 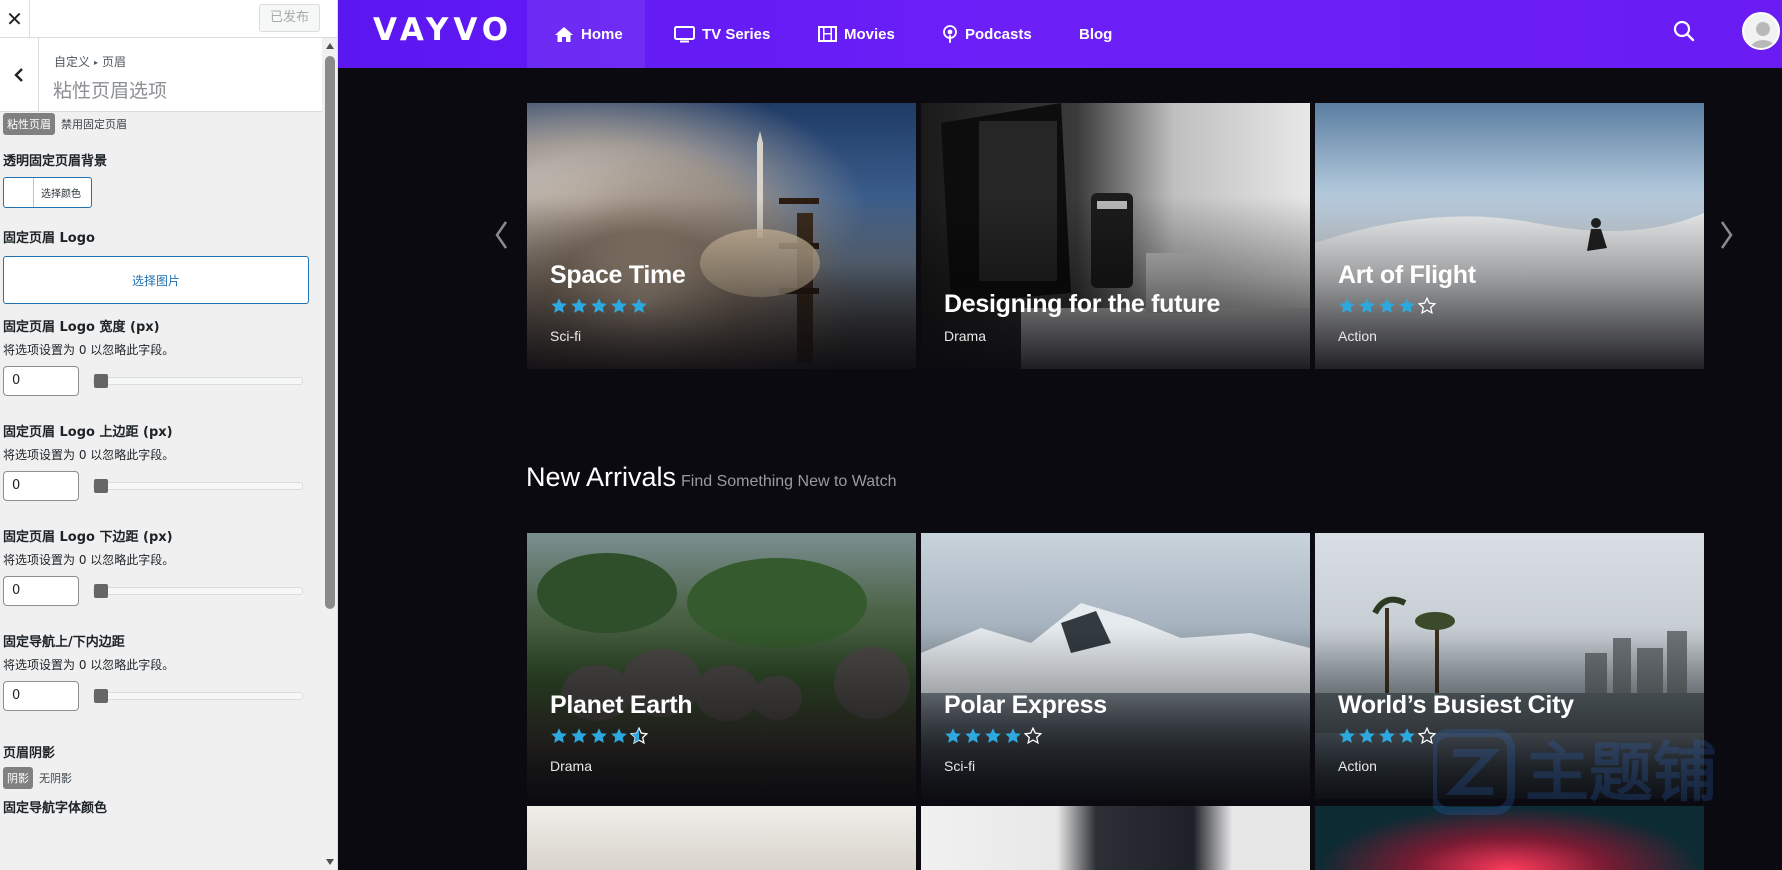 I want to click on shadow-toggle: 阴影 无阴影, so click(x=163, y=778).